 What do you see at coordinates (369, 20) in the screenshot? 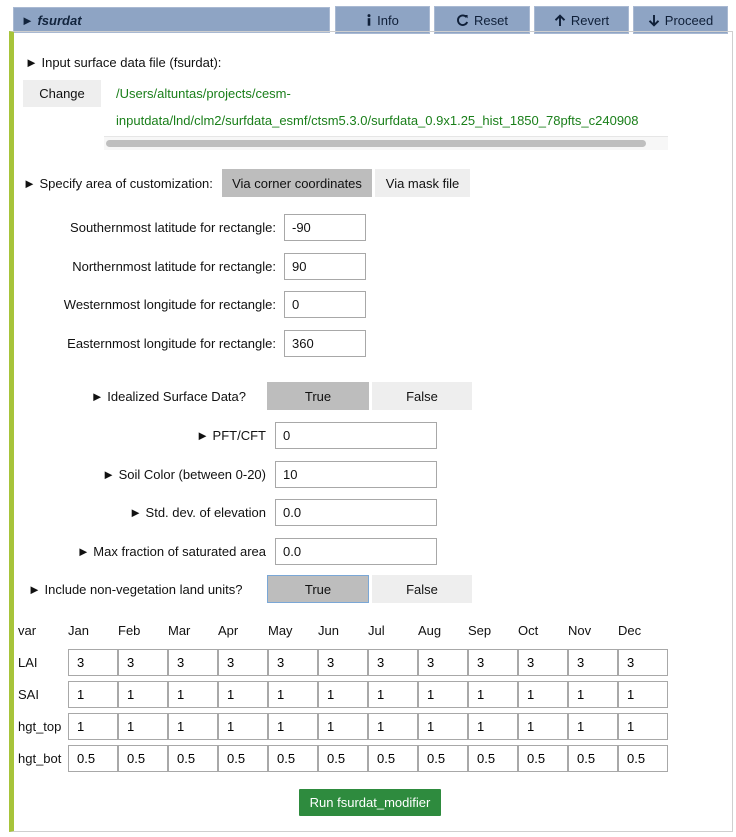
I see `info-icon` at bounding box center [369, 20].